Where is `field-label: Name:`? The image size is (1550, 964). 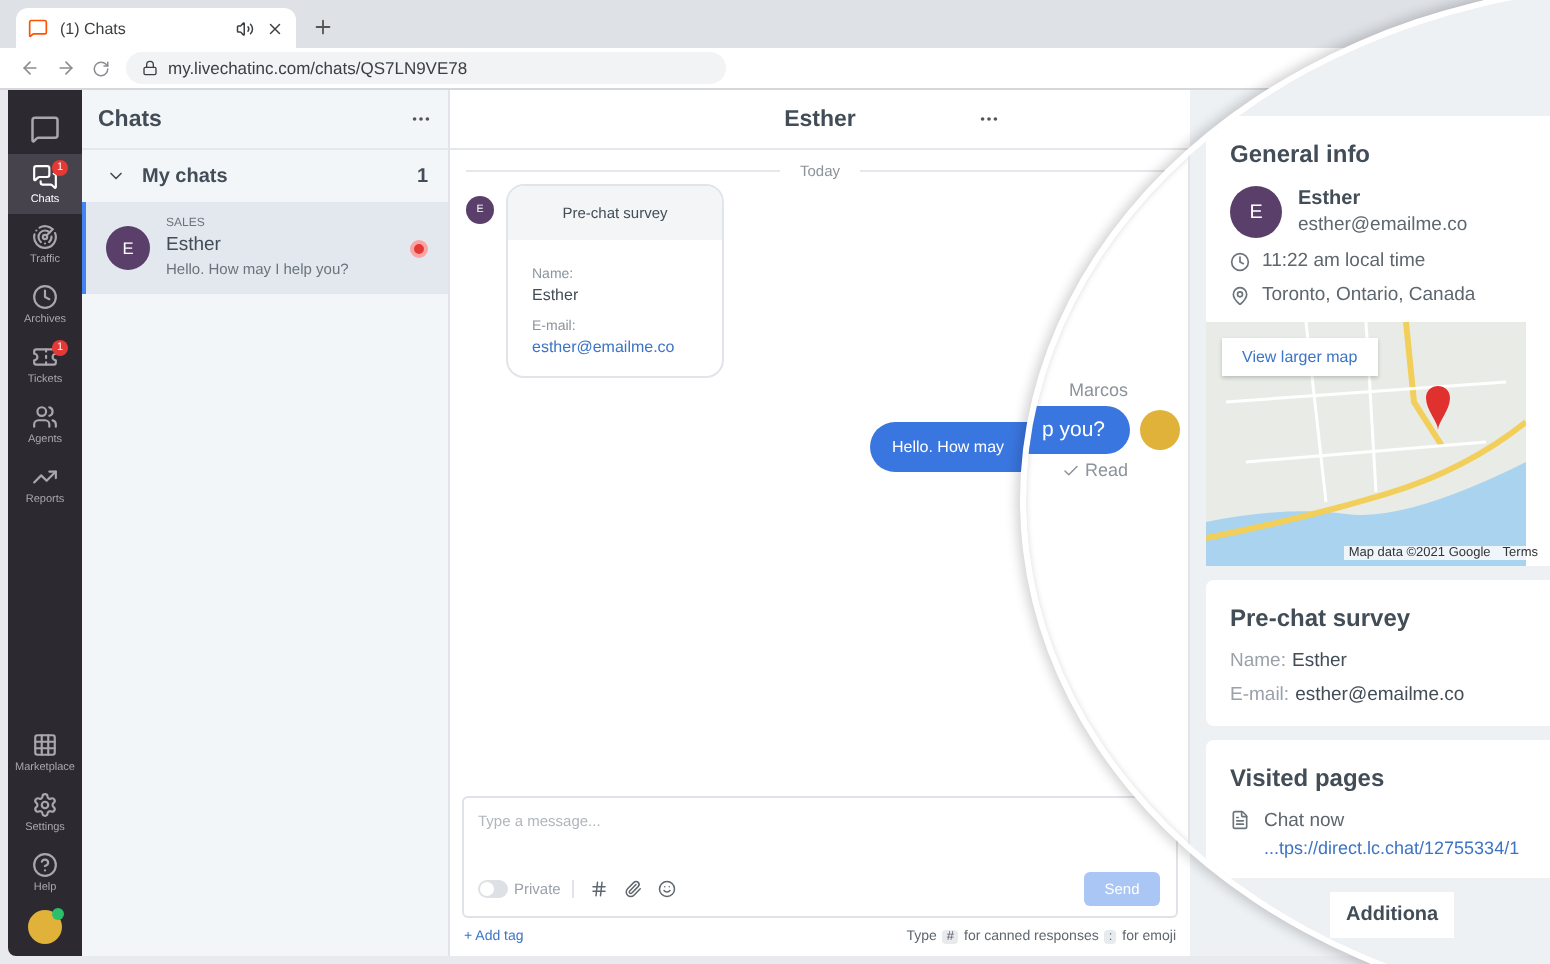
field-label: Name: is located at coordinates (1258, 661).